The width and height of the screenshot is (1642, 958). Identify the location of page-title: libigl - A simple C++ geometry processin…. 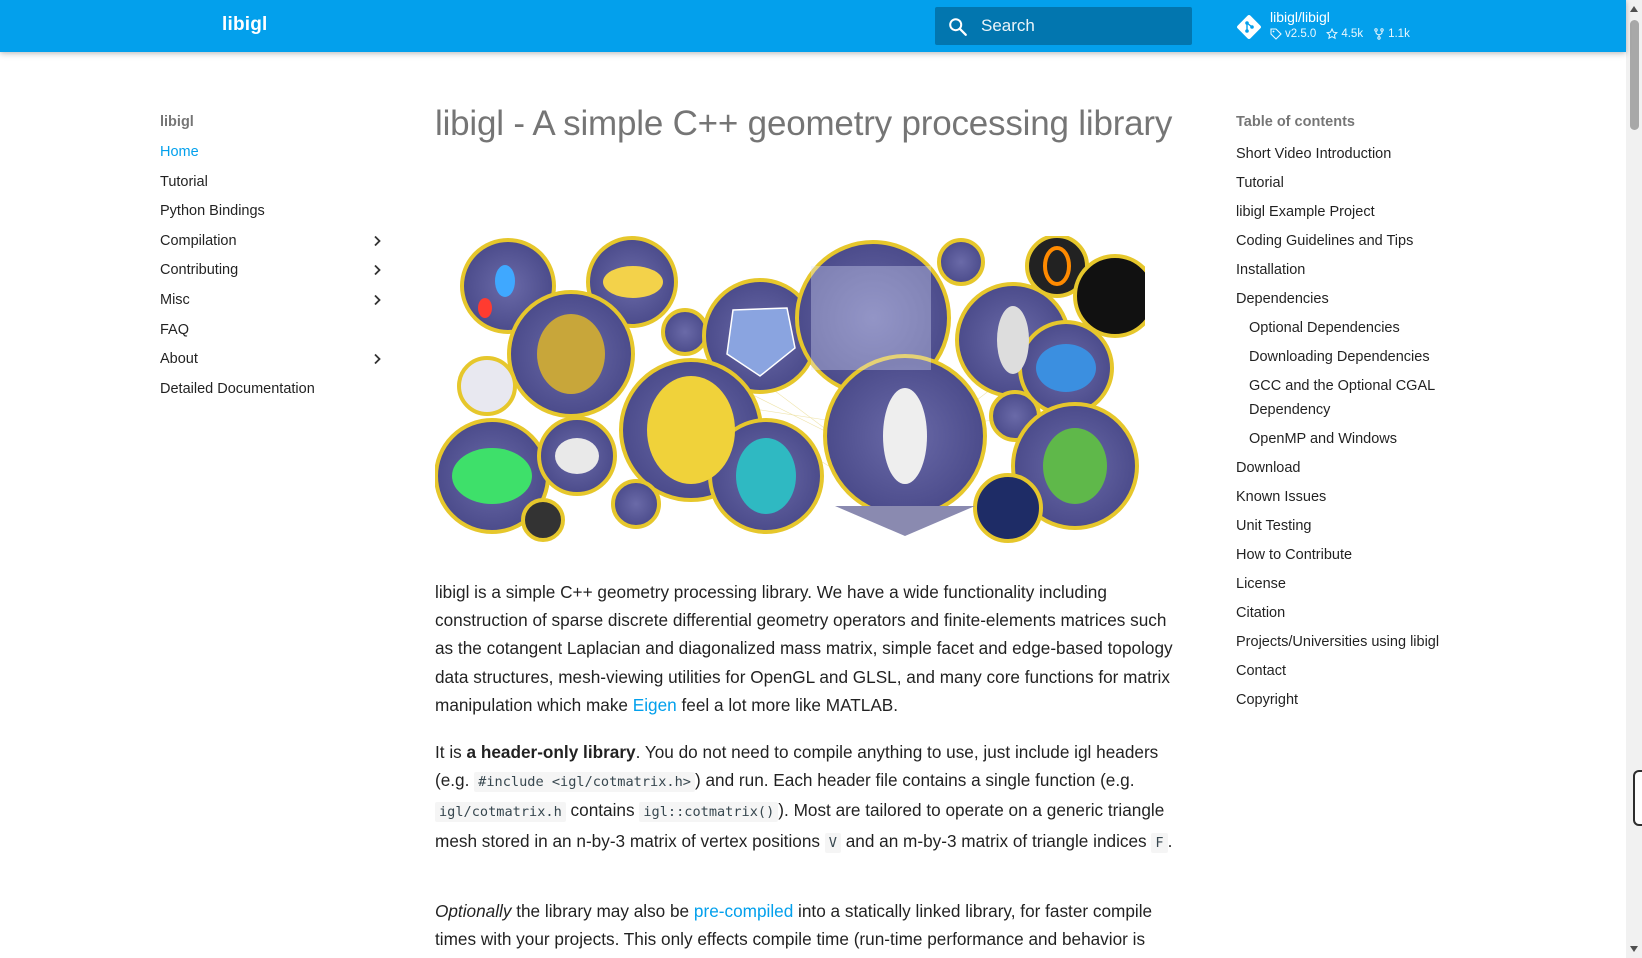
(804, 123).